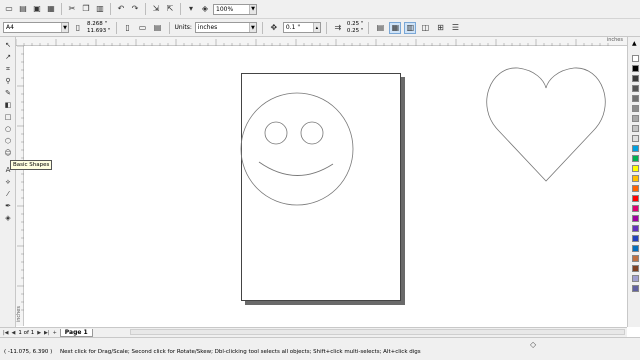 The width and height of the screenshot is (640, 360). Describe the element at coordinates (455, 28) in the screenshot. I see `options-icon: ☰` at that location.